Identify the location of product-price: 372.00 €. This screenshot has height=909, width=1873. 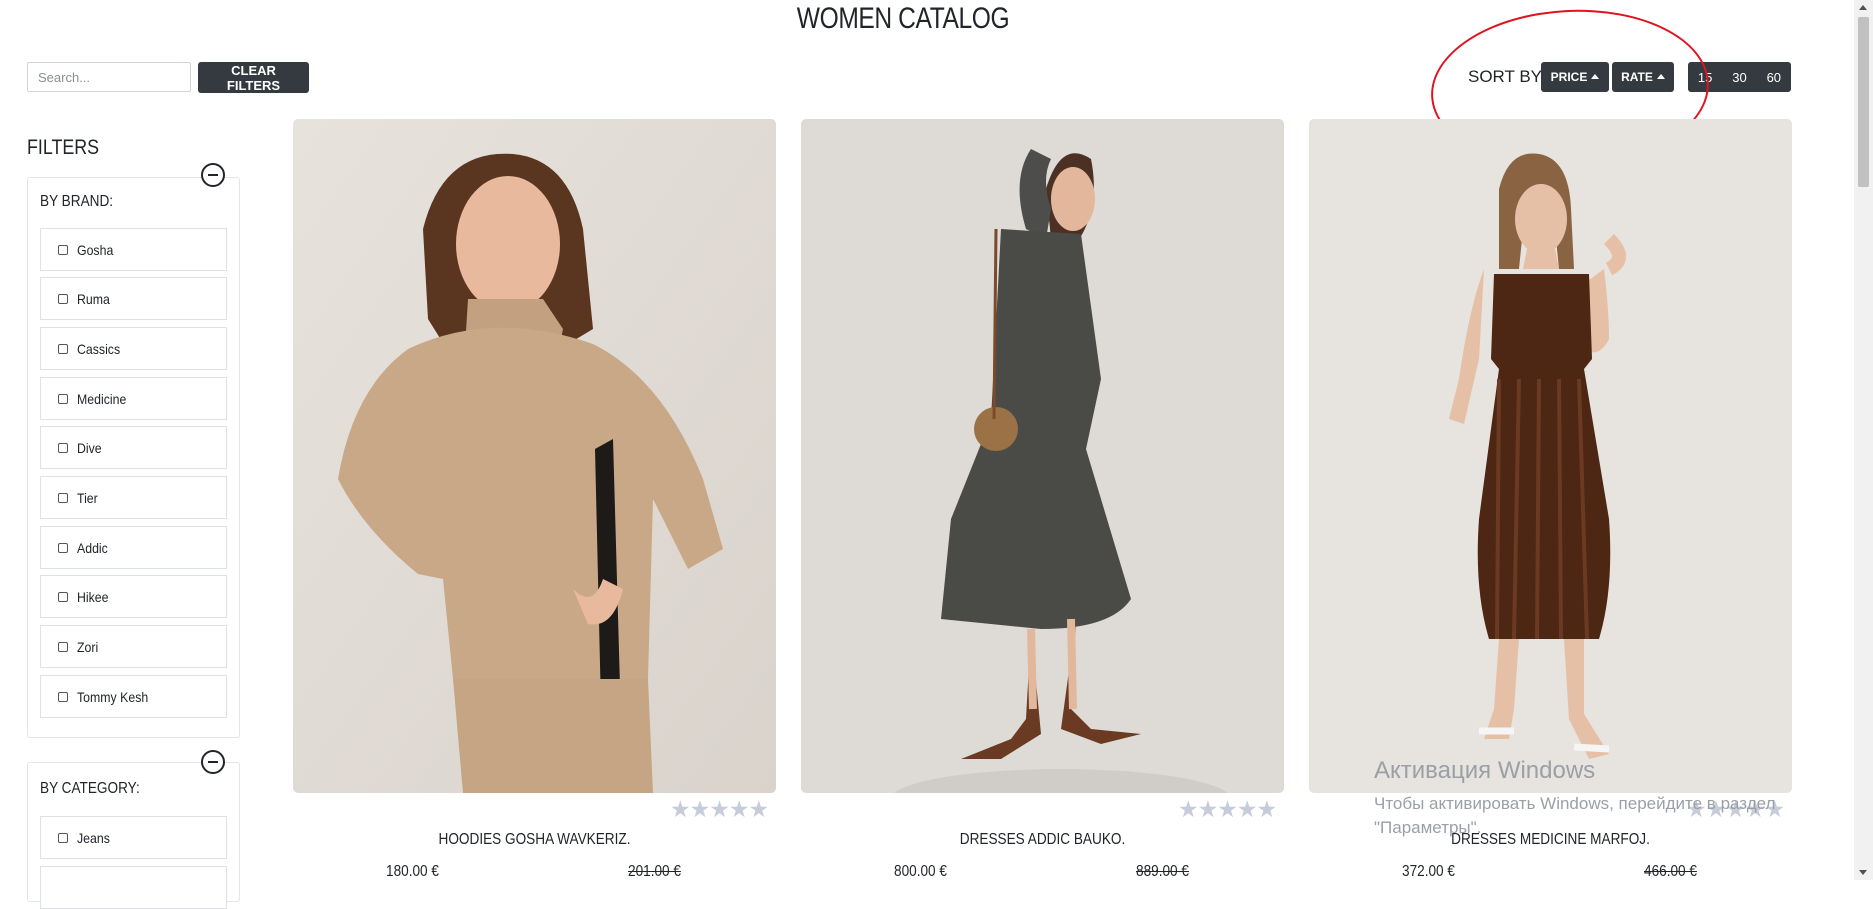
(1428, 871).